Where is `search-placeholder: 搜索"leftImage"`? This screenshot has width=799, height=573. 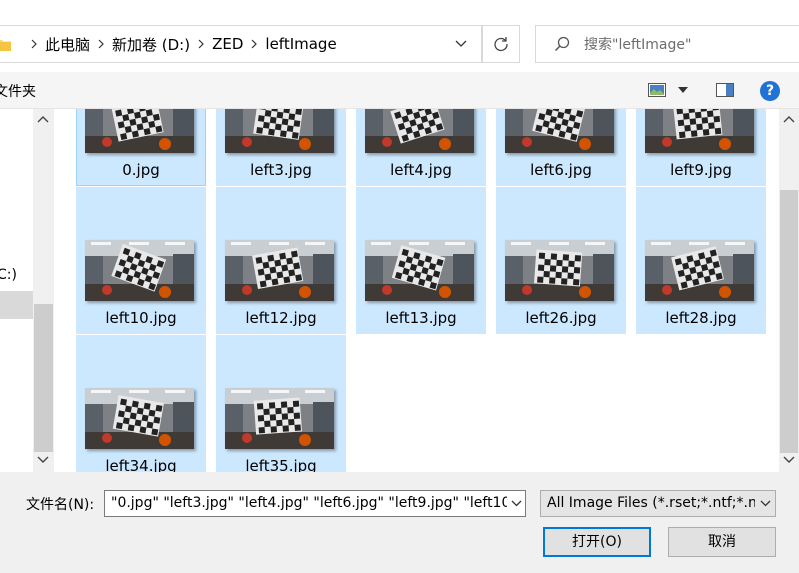 search-placeholder: 搜索"leftImage" is located at coordinates (638, 45).